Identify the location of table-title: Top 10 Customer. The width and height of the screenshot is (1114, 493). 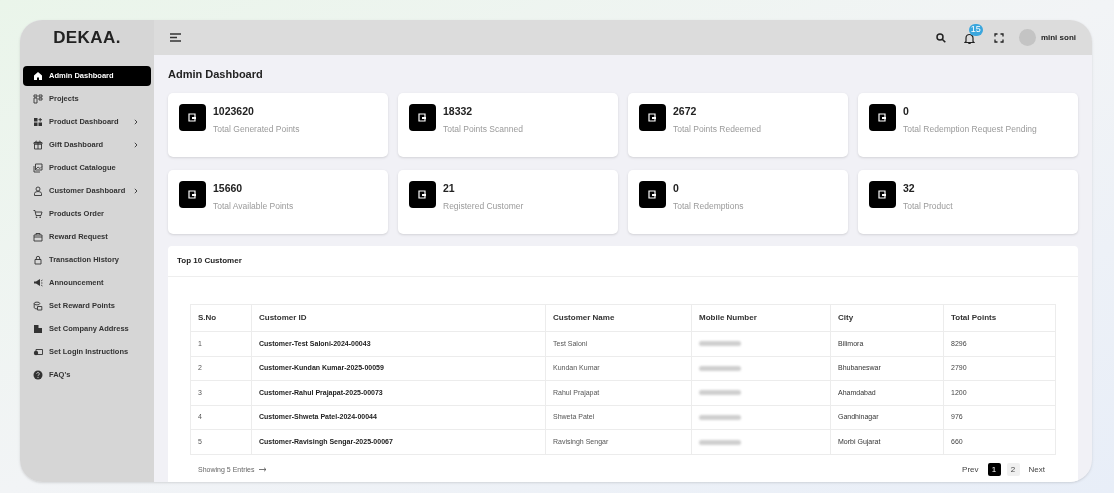
(209, 261).